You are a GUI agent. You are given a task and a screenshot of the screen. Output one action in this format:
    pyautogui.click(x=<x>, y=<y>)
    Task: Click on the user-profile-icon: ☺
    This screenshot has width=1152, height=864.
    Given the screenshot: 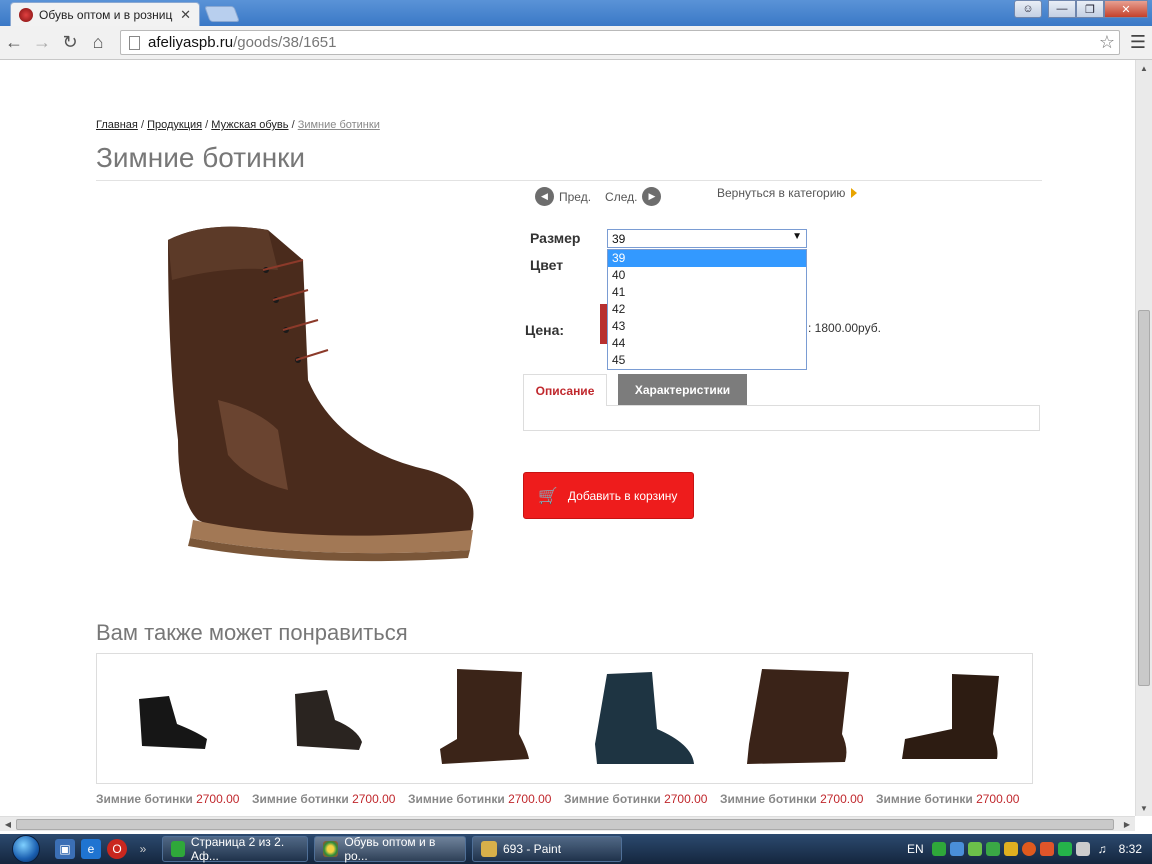 What is the action you would take?
    pyautogui.click(x=1028, y=9)
    